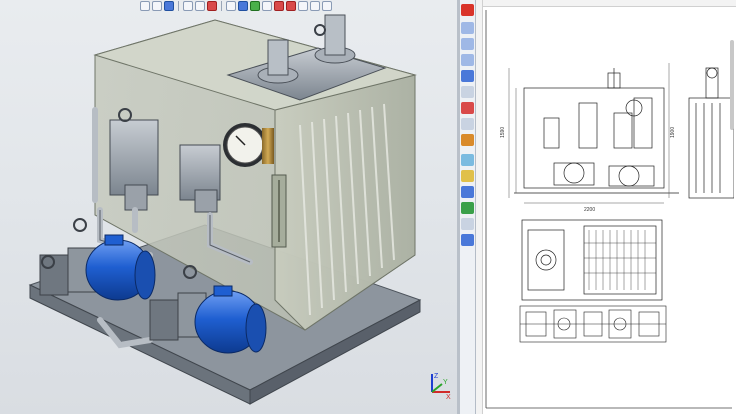 This screenshot has height=414, width=736. Describe the element at coordinates (673, 132) in the screenshot. I see `dimension-label: 1900` at that location.